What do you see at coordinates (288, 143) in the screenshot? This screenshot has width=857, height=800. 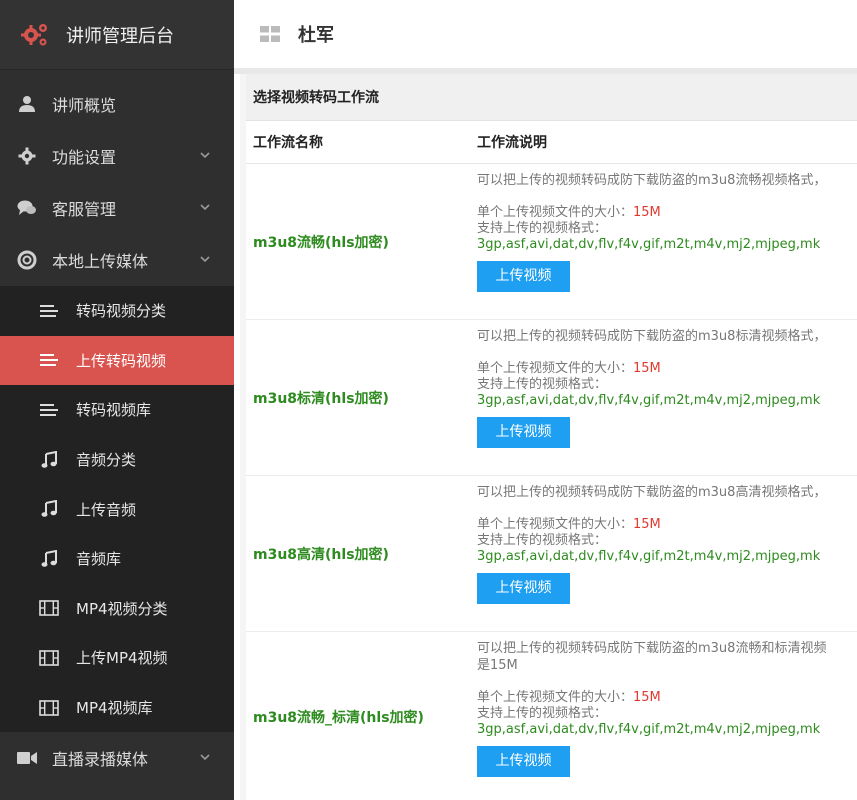 I see `column-header-name: 工作流名称` at bounding box center [288, 143].